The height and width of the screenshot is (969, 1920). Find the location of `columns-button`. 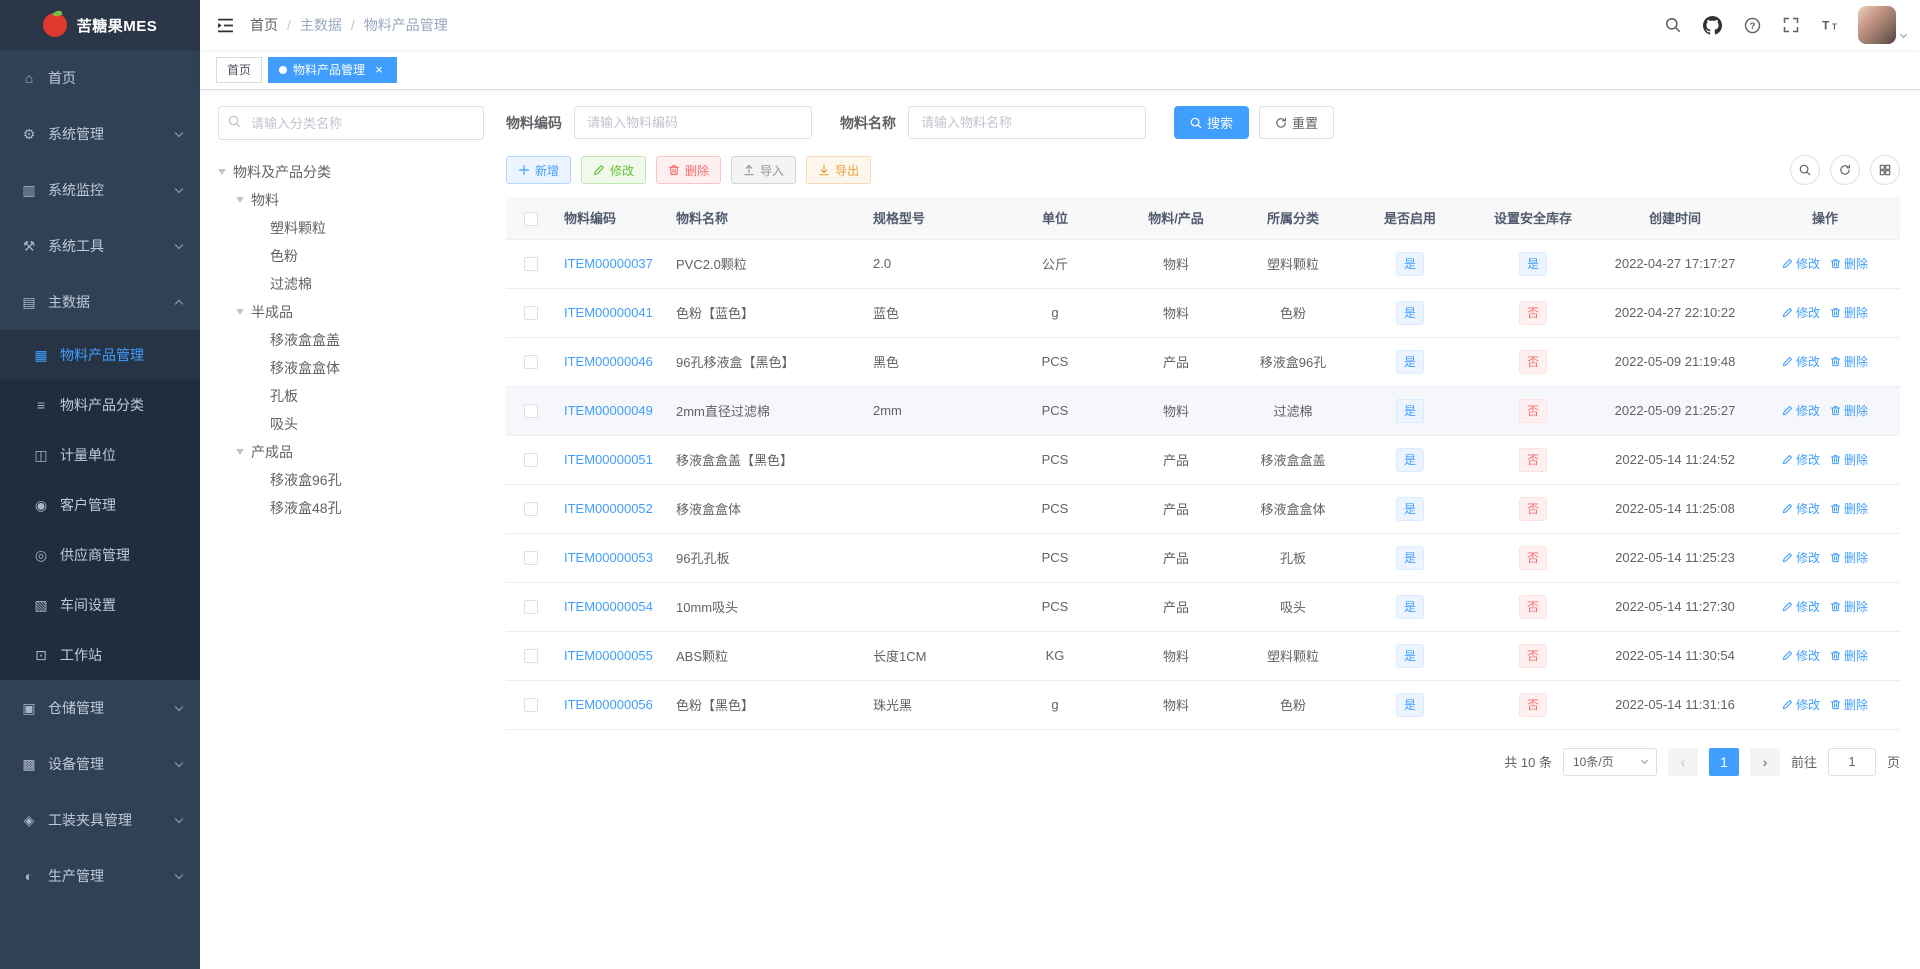

columns-button is located at coordinates (1885, 170).